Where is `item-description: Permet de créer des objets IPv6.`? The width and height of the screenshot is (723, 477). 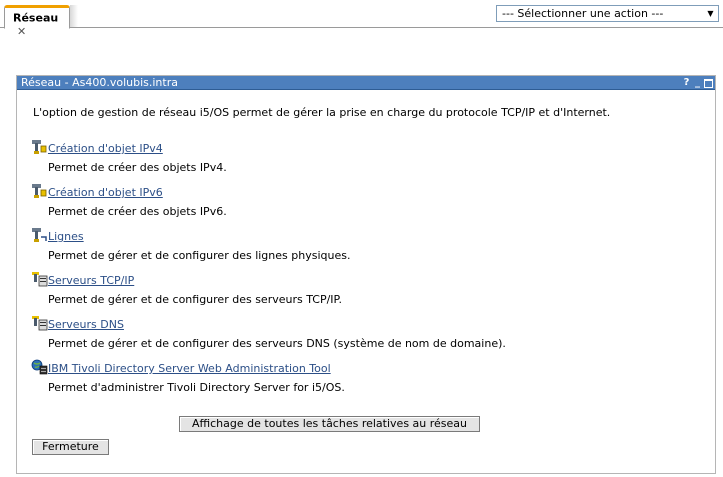 item-description: Permet de créer des objets IPv6. is located at coordinates (137, 211).